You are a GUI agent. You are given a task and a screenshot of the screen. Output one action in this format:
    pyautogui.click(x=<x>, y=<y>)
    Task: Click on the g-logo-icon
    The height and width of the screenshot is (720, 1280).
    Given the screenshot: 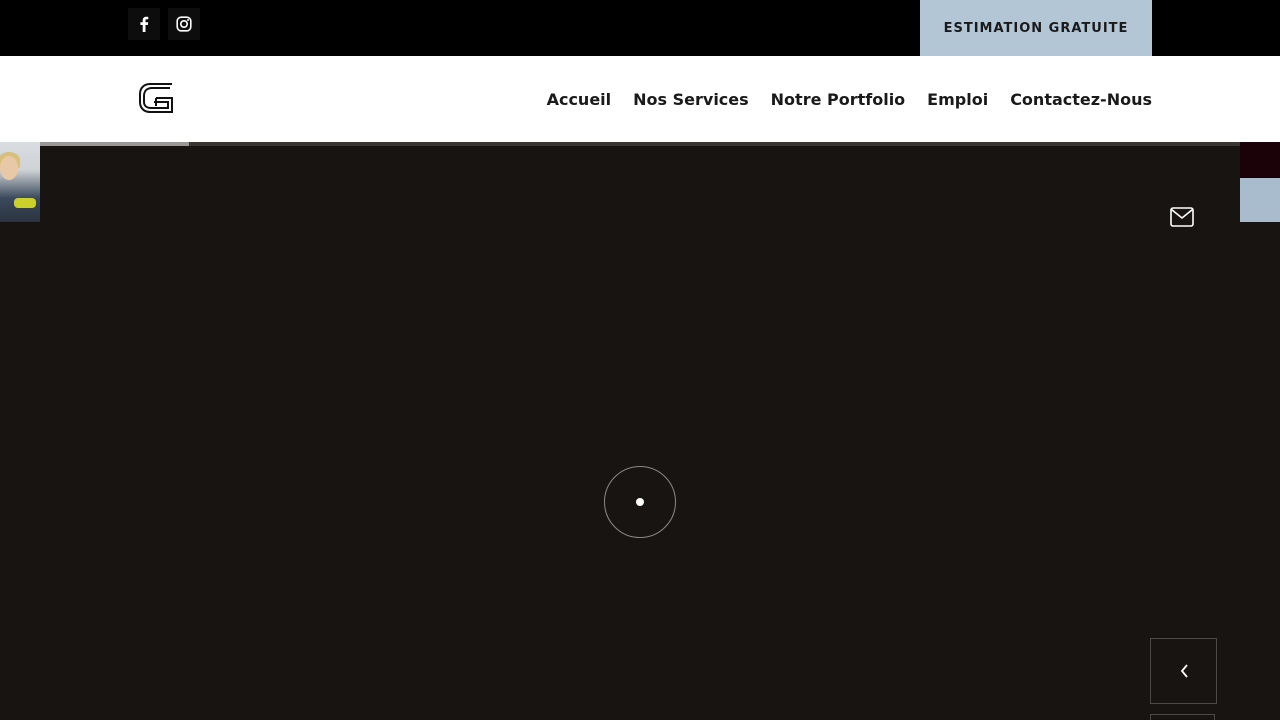 What is the action you would take?
    pyautogui.click(x=157, y=99)
    